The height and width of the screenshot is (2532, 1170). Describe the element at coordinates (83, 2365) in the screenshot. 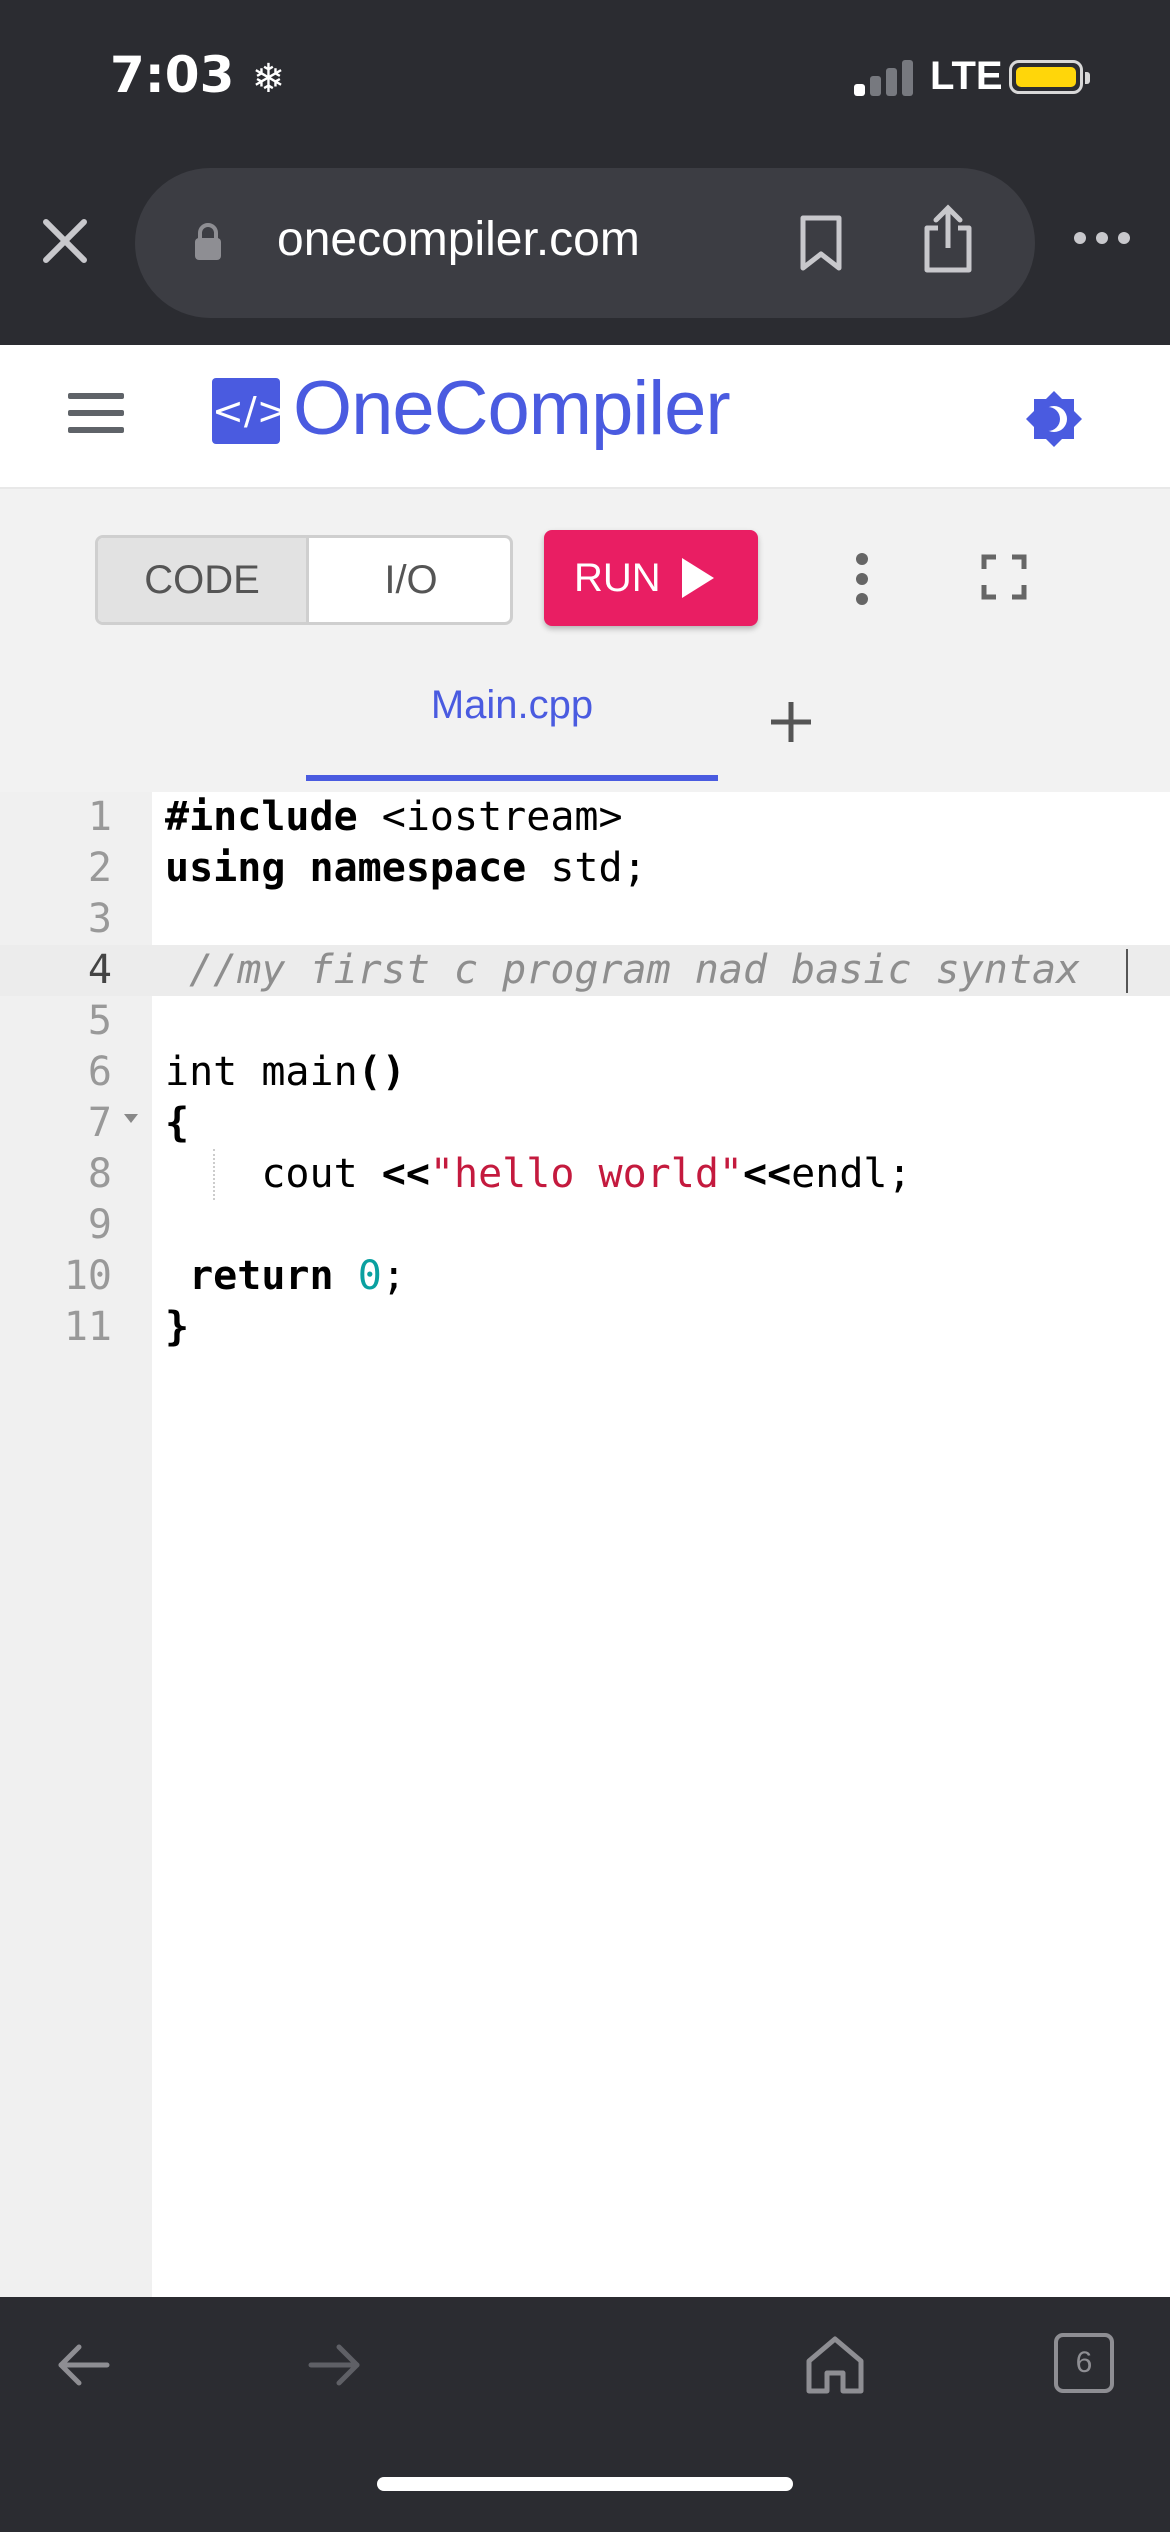

I see `back-arrow-icon` at that location.